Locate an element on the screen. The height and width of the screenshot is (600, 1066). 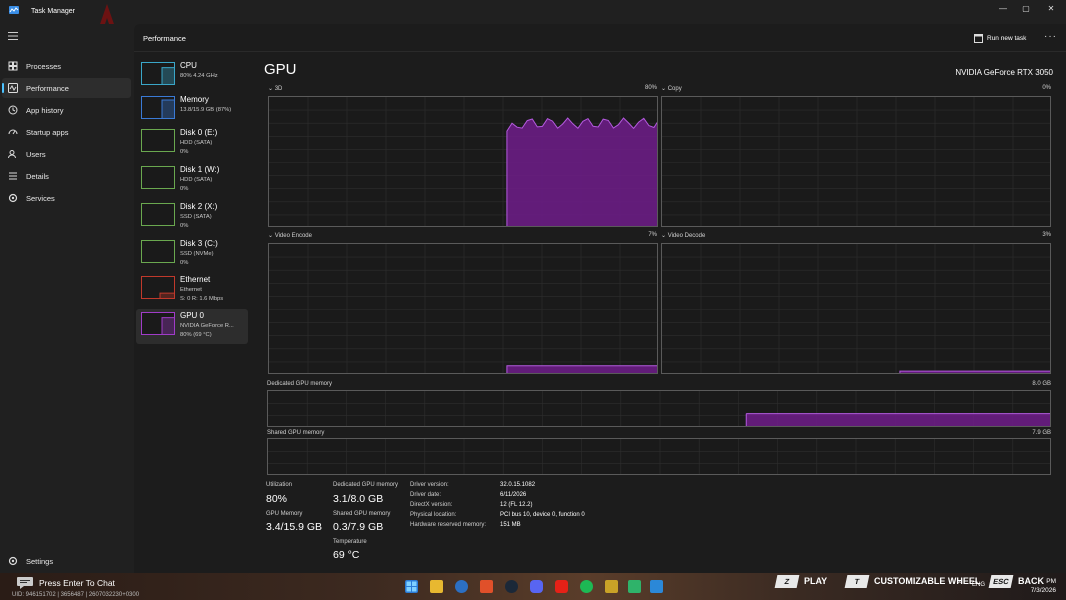
nav-item-users: Users is located at coordinates (66, 154).